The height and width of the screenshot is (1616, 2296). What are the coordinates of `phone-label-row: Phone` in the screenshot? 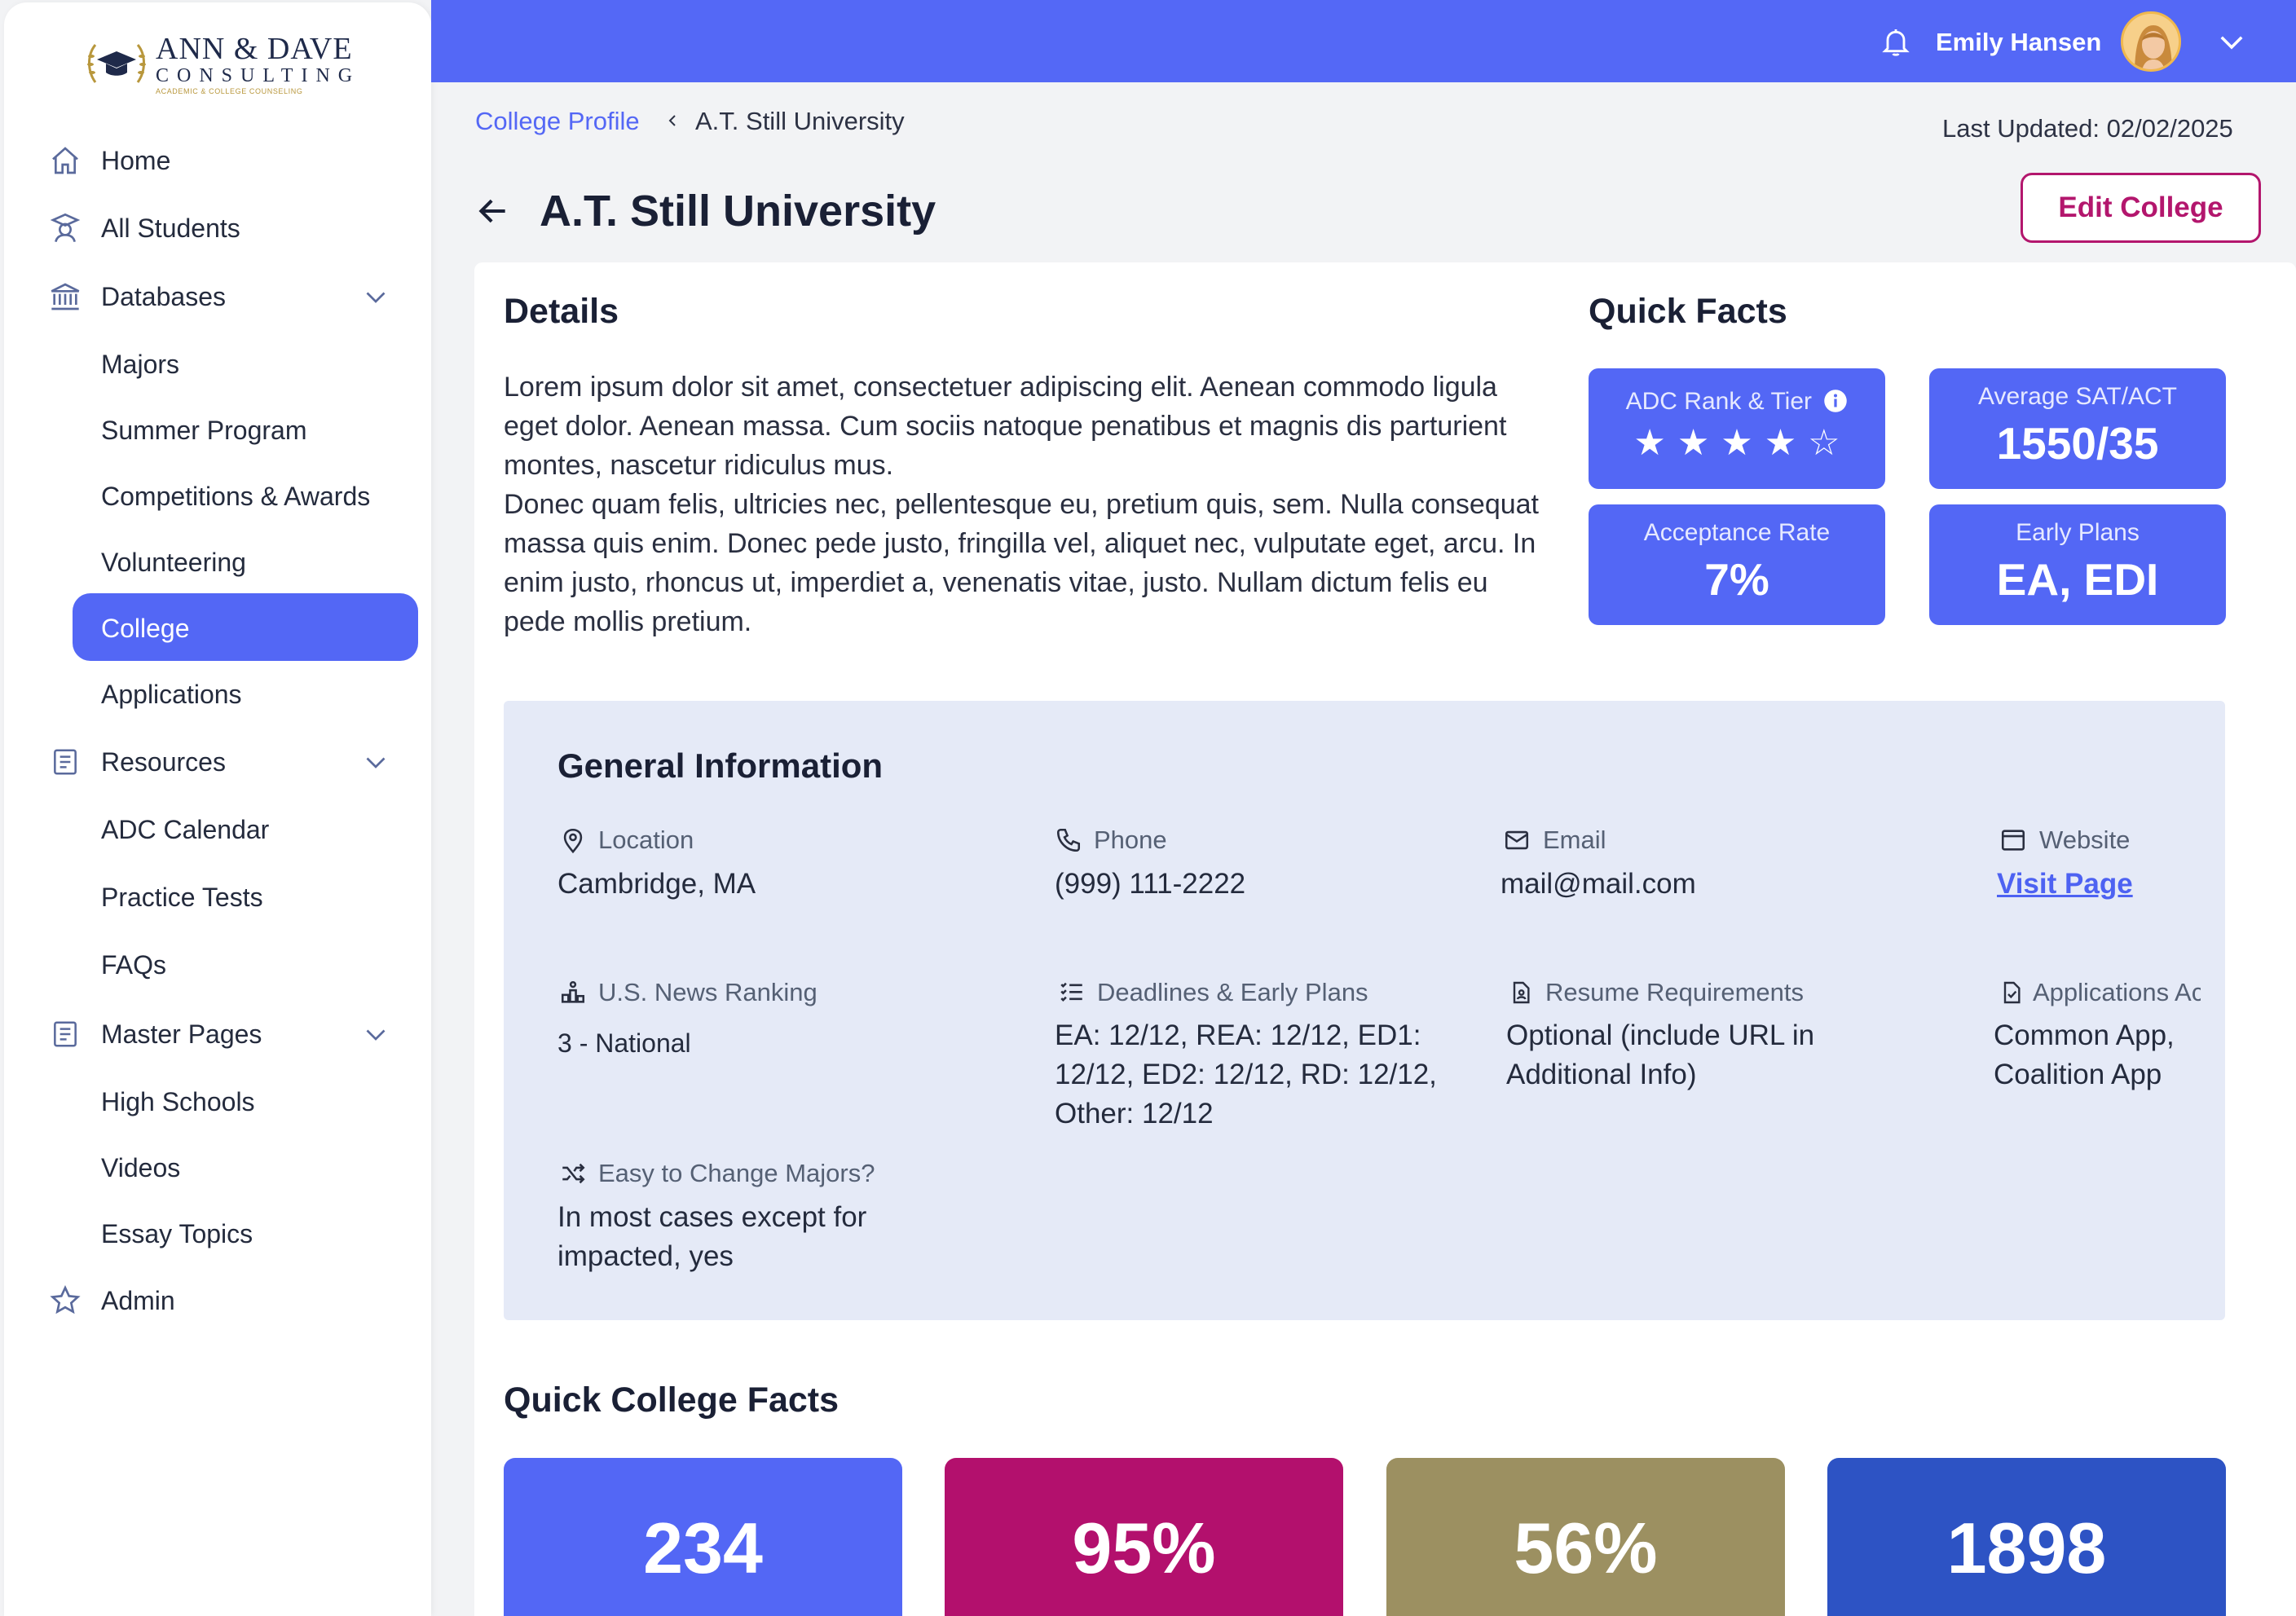 It's located at (1111, 840).